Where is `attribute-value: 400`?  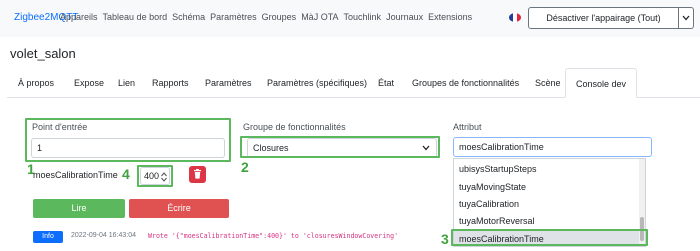 attribute-value: 400 is located at coordinates (152, 176).